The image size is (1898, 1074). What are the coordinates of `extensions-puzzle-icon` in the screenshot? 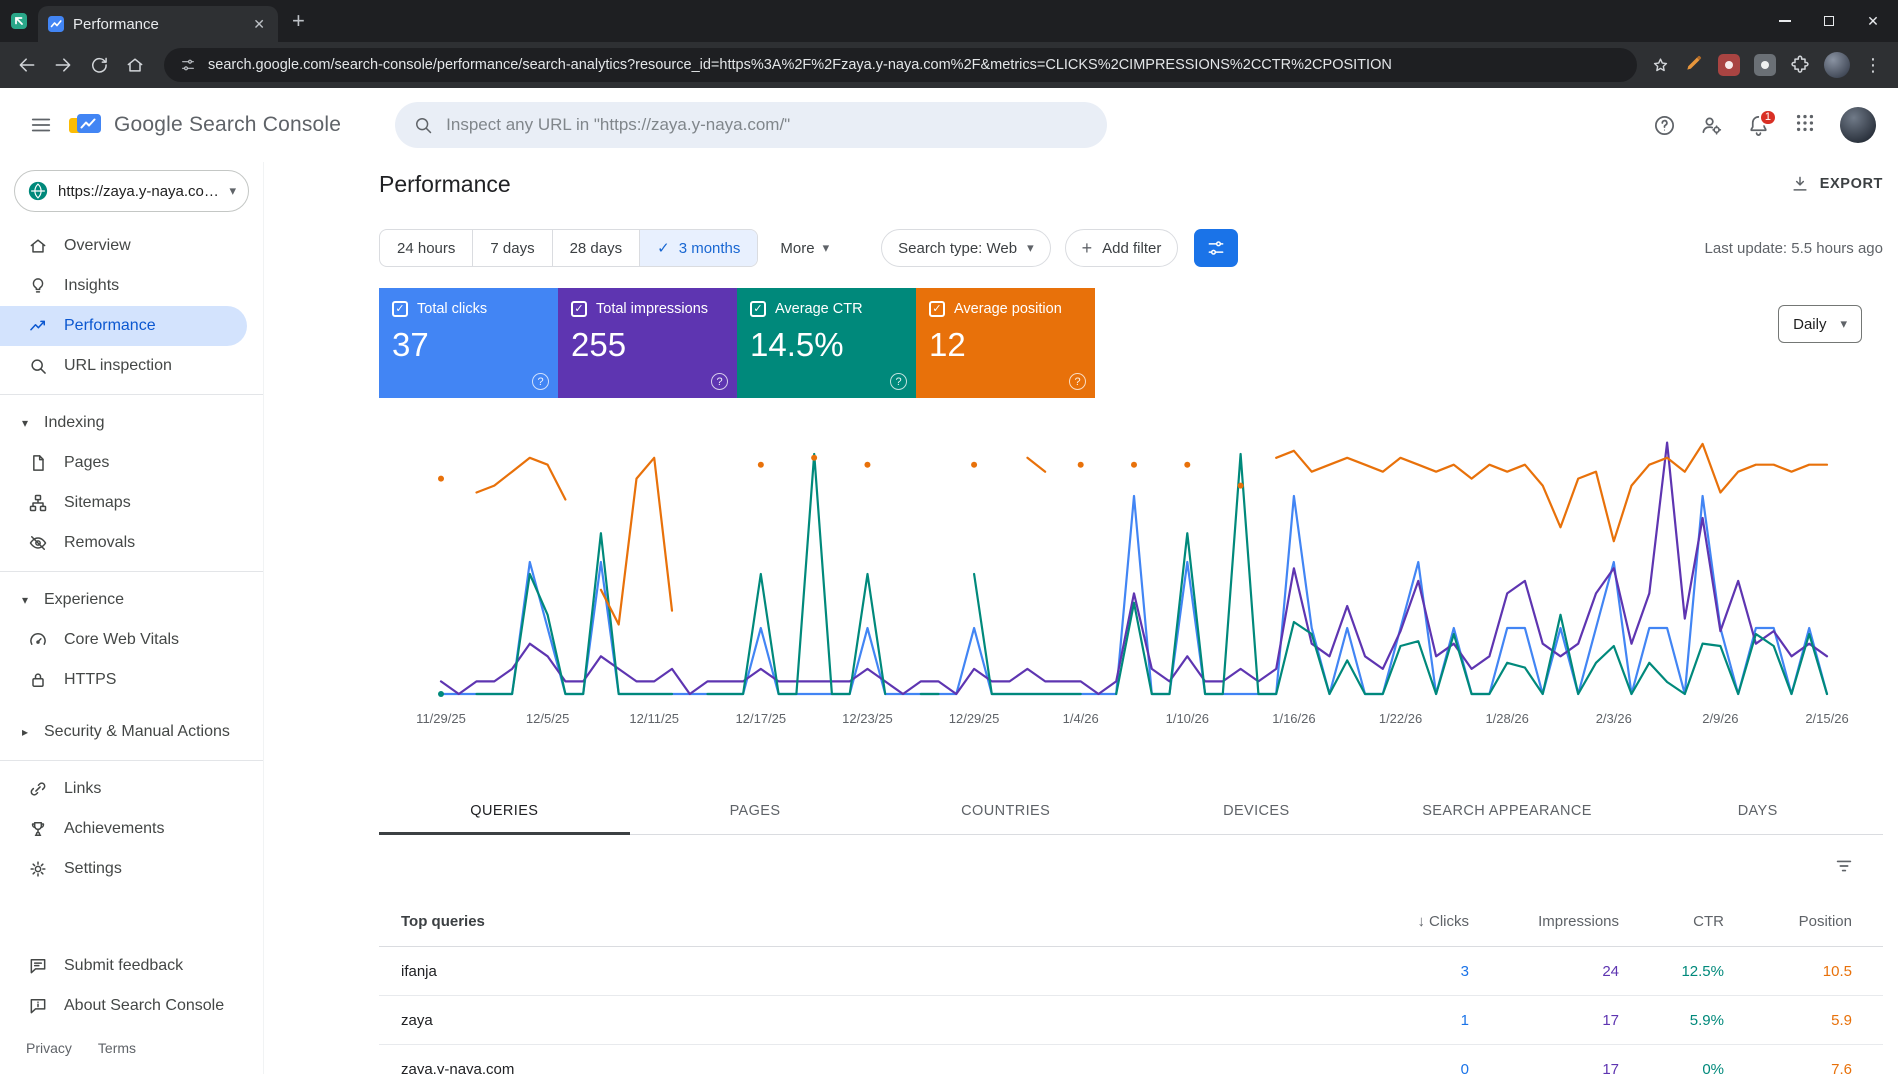 It's located at (1800, 65).